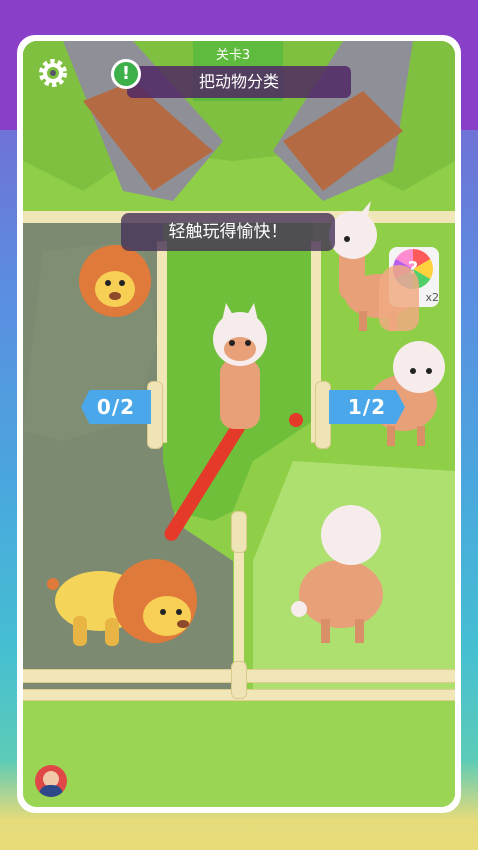  I want to click on alpaca-center, so click(243, 369).